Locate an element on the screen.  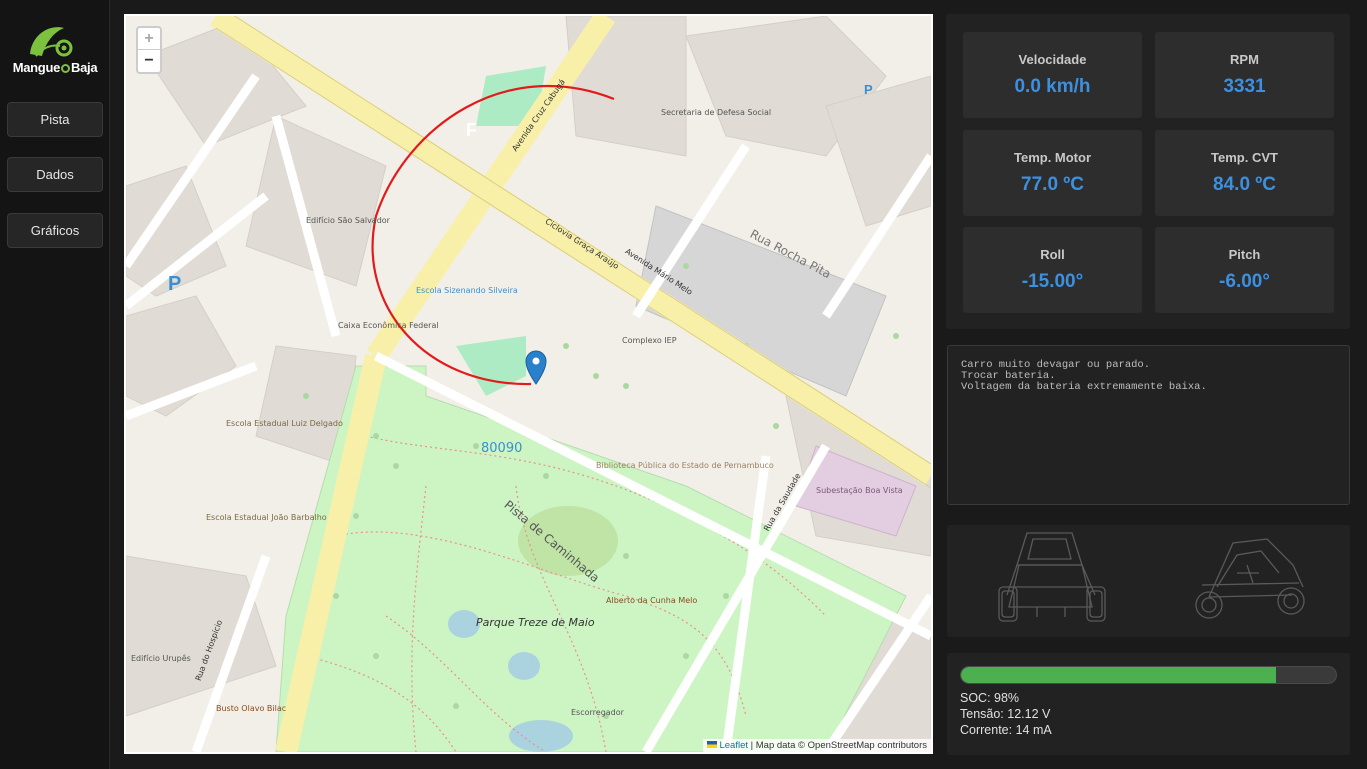
alert-line: Voltagem da bateria extremamente baixa. is located at coordinates (1084, 387).